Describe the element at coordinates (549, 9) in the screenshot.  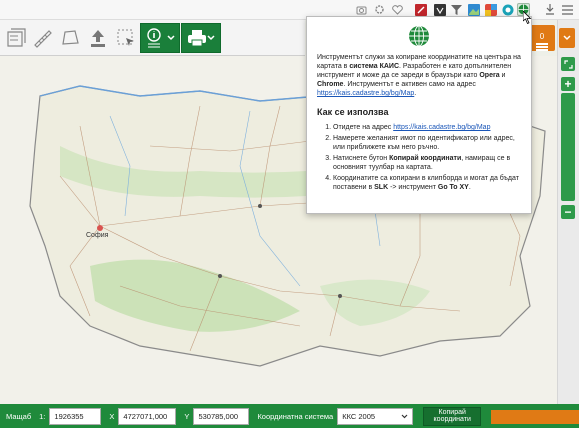
I see `download-icon` at that location.